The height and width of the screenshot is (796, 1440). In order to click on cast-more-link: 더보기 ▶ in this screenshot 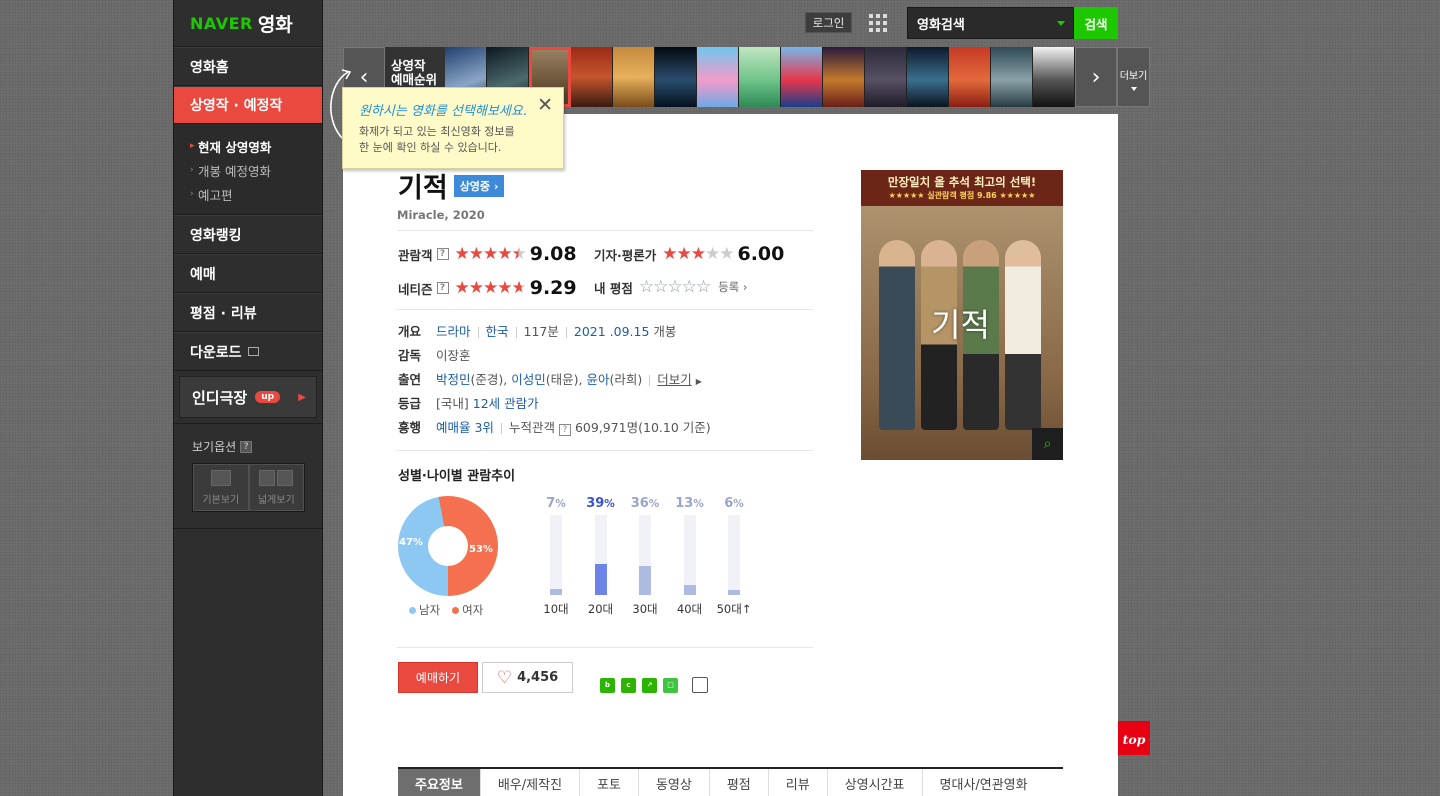, I will do `click(679, 379)`.